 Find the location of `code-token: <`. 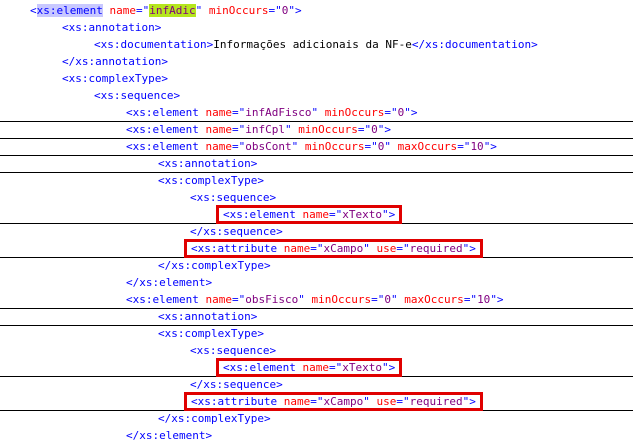

code-token: < is located at coordinates (33, 10).